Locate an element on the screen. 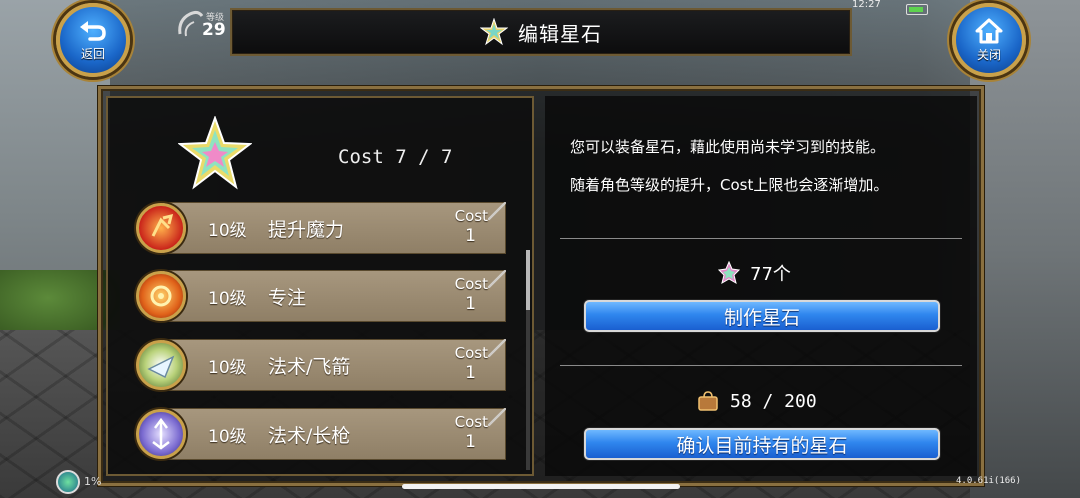 The image size is (1080, 498). skill-name: 法术/长枪 is located at coordinates (309, 436).